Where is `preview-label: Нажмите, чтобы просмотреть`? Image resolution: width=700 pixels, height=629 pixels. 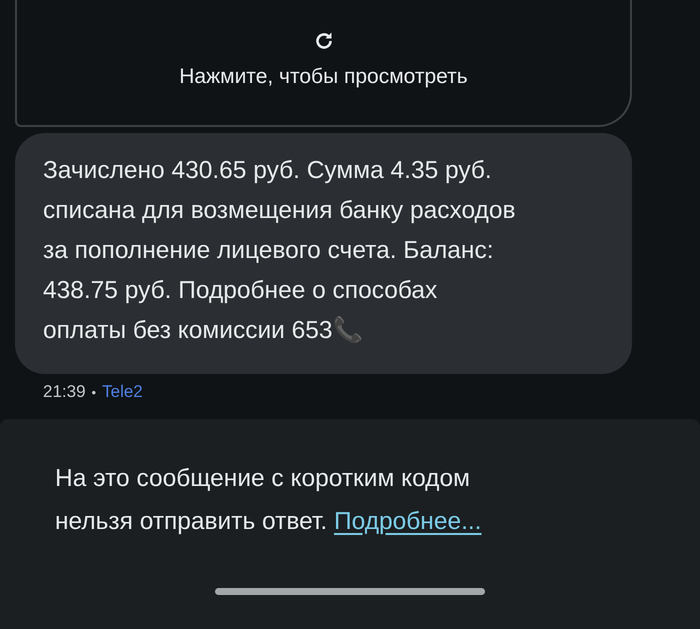 preview-label: Нажмите, чтобы просмотреть is located at coordinates (323, 77).